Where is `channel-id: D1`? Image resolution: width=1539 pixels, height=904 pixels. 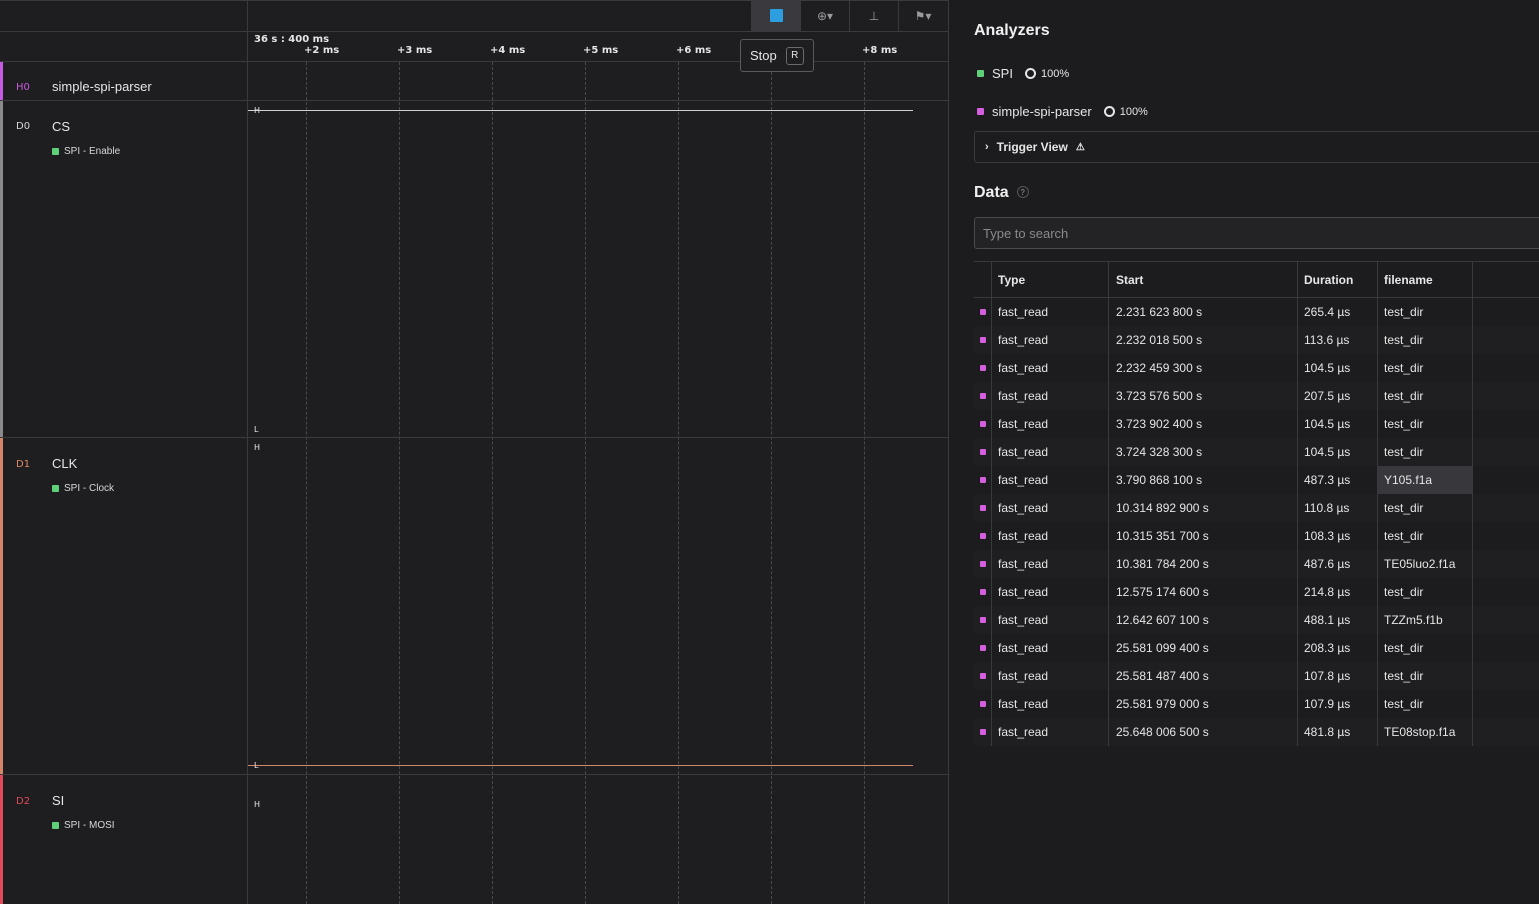 channel-id: D1 is located at coordinates (23, 464).